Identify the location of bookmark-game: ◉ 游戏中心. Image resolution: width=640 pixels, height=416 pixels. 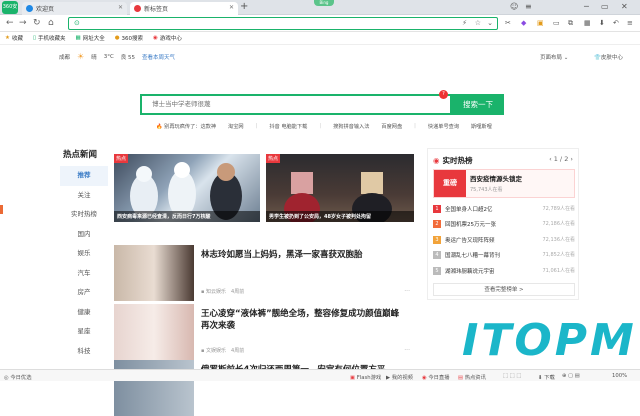
(167, 38).